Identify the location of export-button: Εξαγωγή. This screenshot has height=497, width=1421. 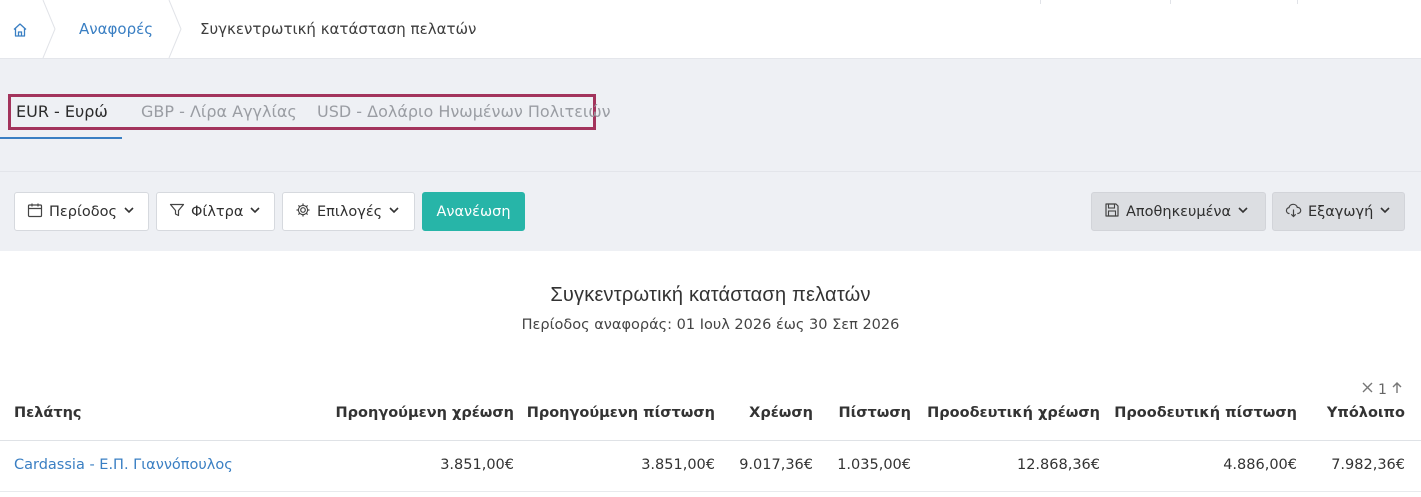
(1338, 211).